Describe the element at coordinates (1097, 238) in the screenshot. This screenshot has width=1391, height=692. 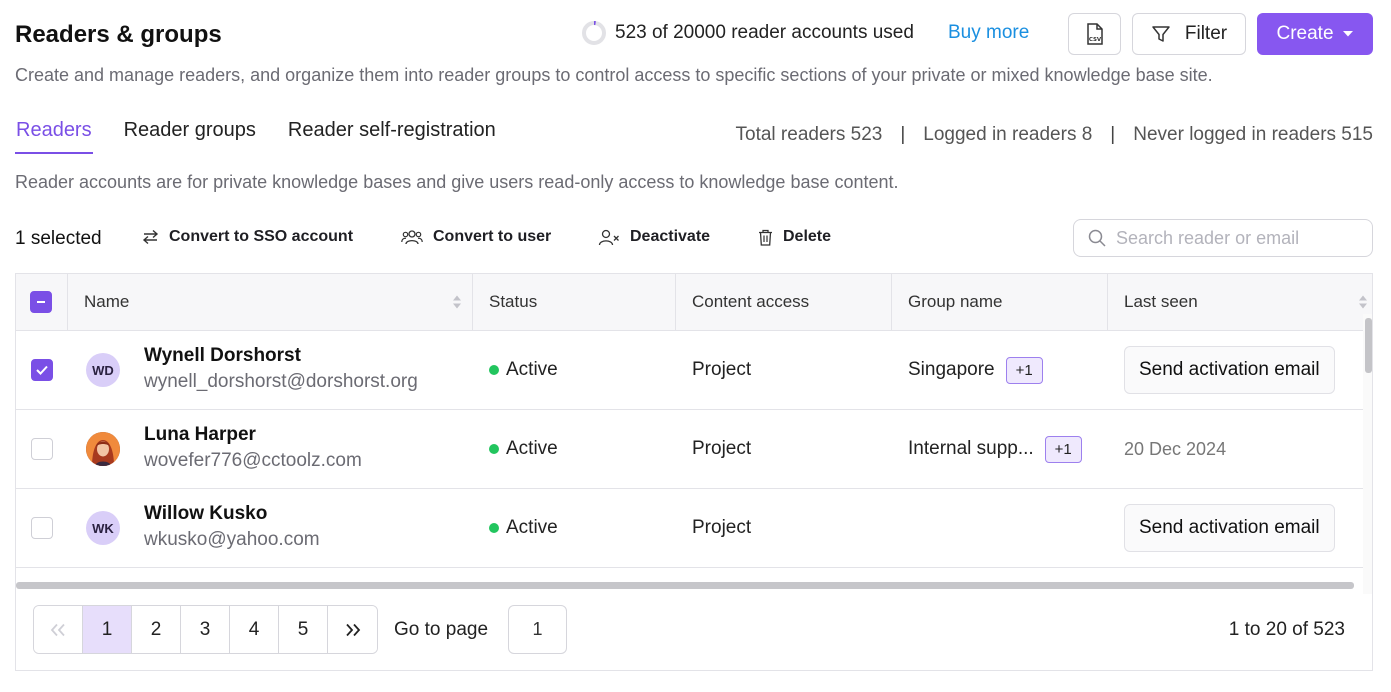
I see `search-icon` at that location.